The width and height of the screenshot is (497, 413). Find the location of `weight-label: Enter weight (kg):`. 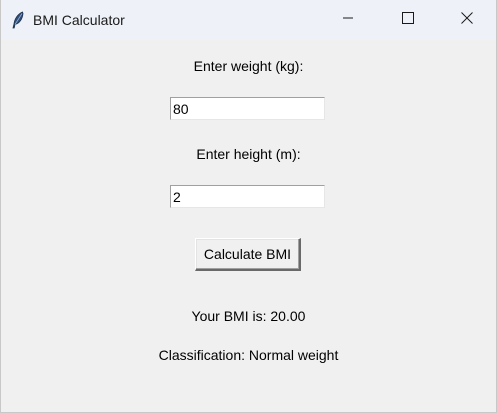

weight-label: Enter weight (kg): is located at coordinates (248, 66).